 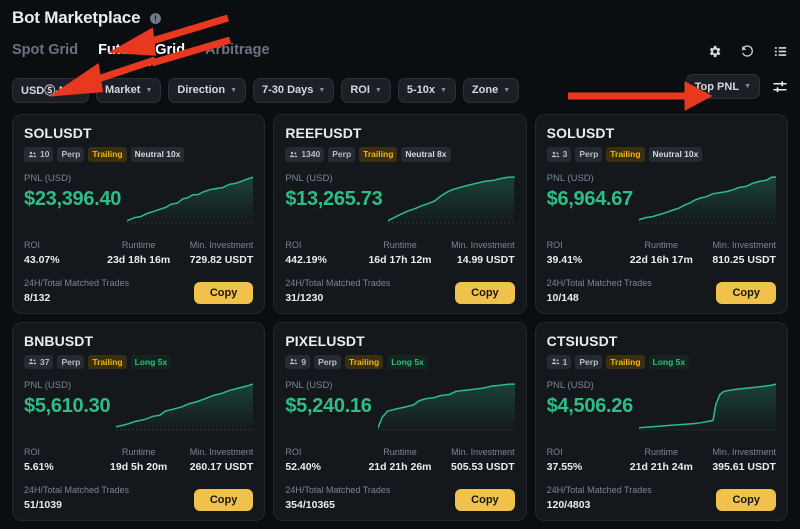 What do you see at coordinates (334, 198) in the screenshot?
I see `pnl-value: $13,265.73` at bounding box center [334, 198].